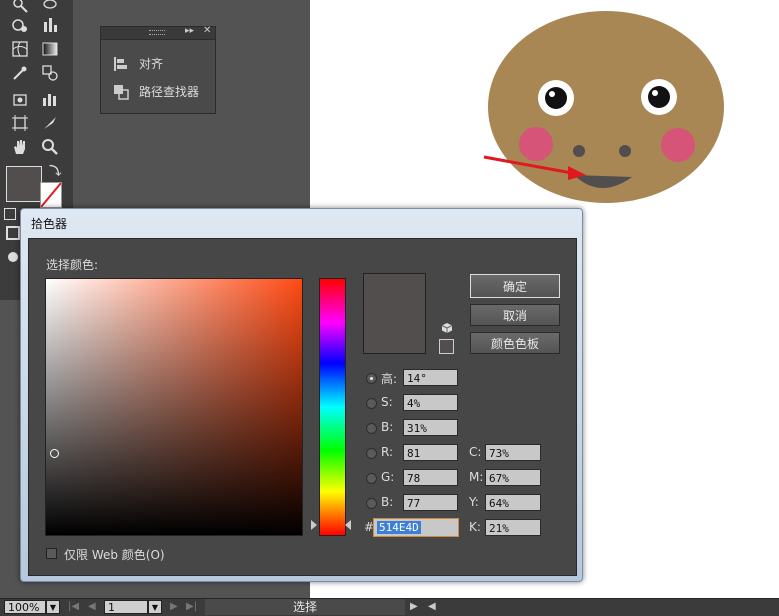 The image size is (779, 616). Describe the element at coordinates (348, 525) in the screenshot. I see `hue-slider-right-handle` at that location.